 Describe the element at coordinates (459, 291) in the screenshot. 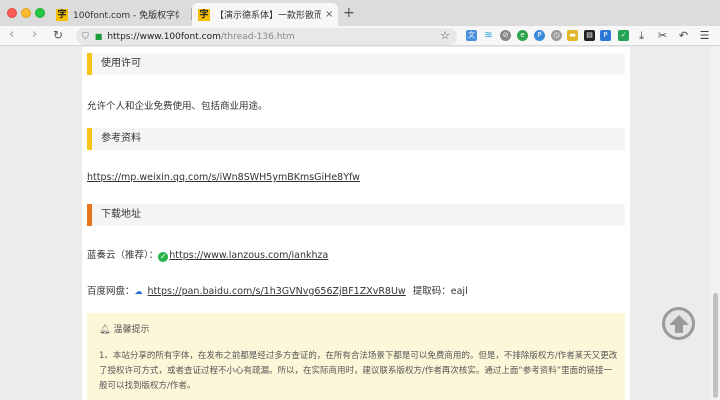

I see `extract-code: eajl` at that location.